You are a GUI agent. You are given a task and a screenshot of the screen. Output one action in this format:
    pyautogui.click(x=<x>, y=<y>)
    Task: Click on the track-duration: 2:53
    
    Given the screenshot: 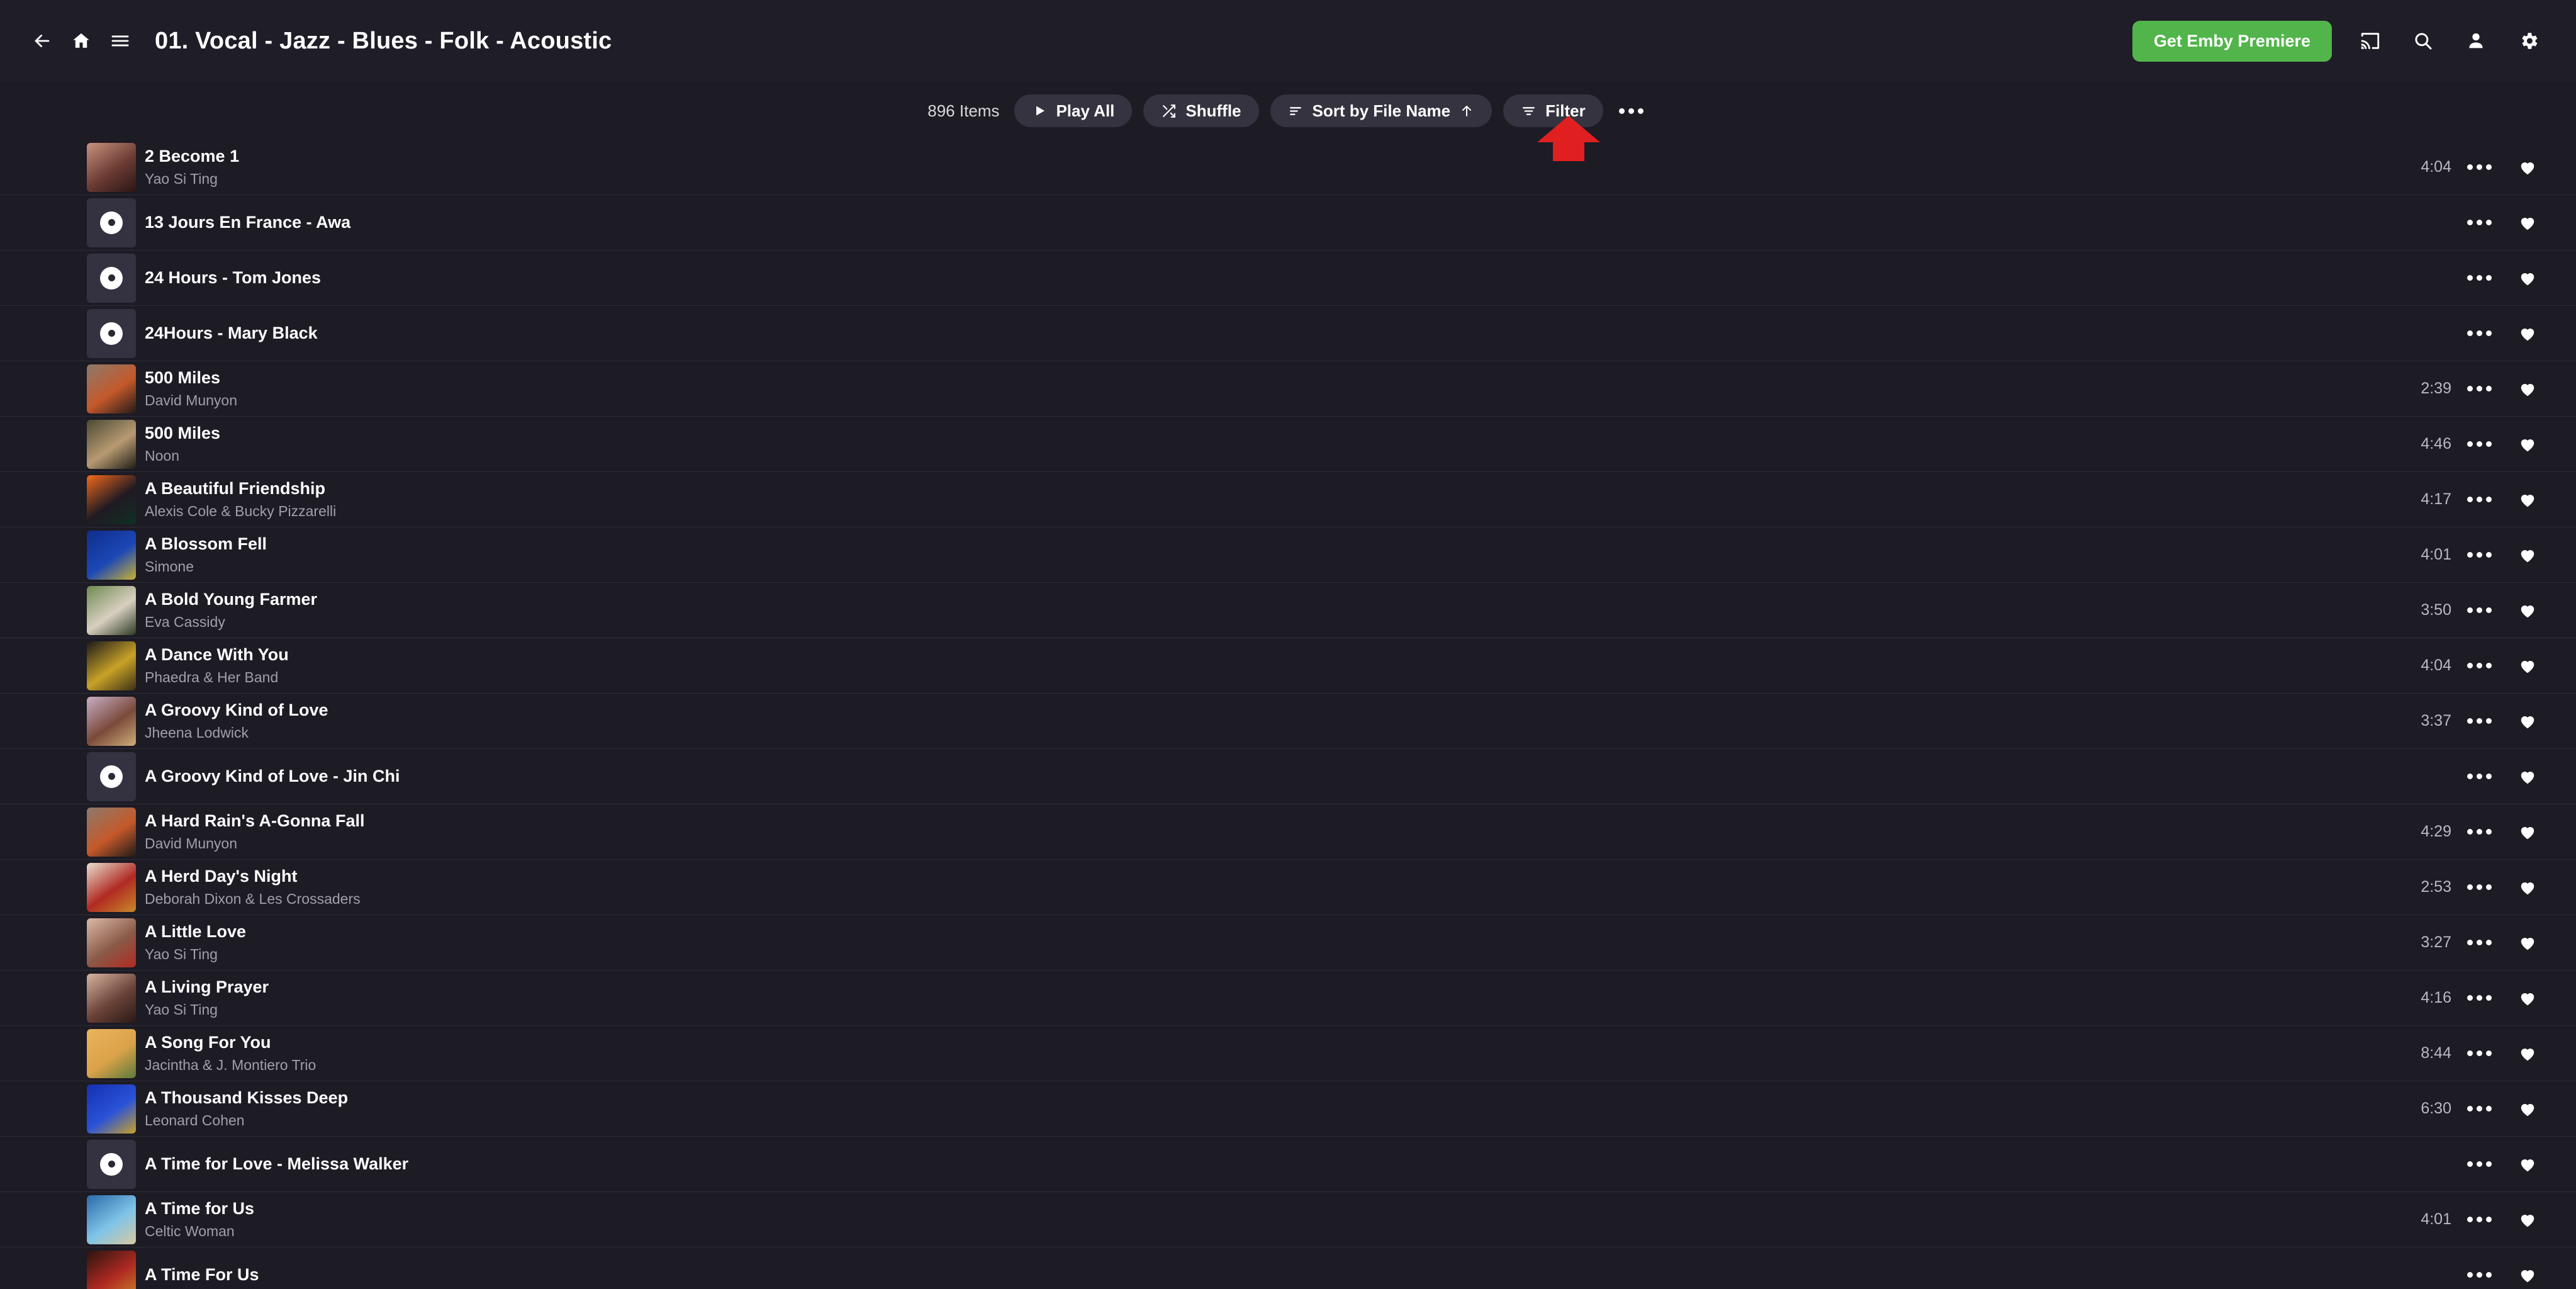 What is the action you would take?
    pyautogui.click(x=2436, y=887)
    